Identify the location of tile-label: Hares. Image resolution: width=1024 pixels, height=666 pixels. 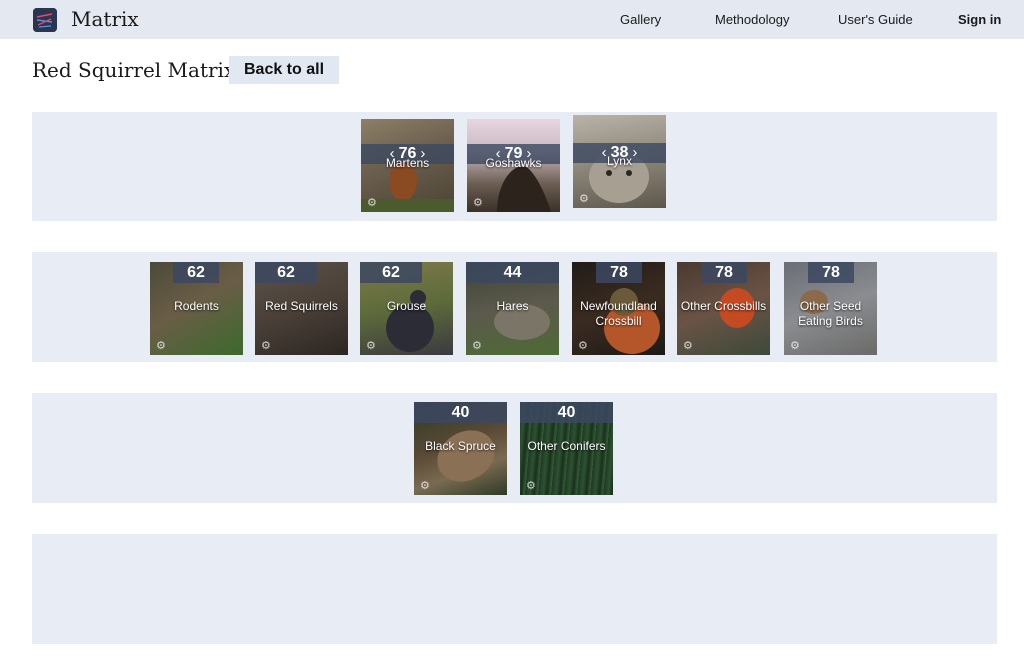
(512, 306).